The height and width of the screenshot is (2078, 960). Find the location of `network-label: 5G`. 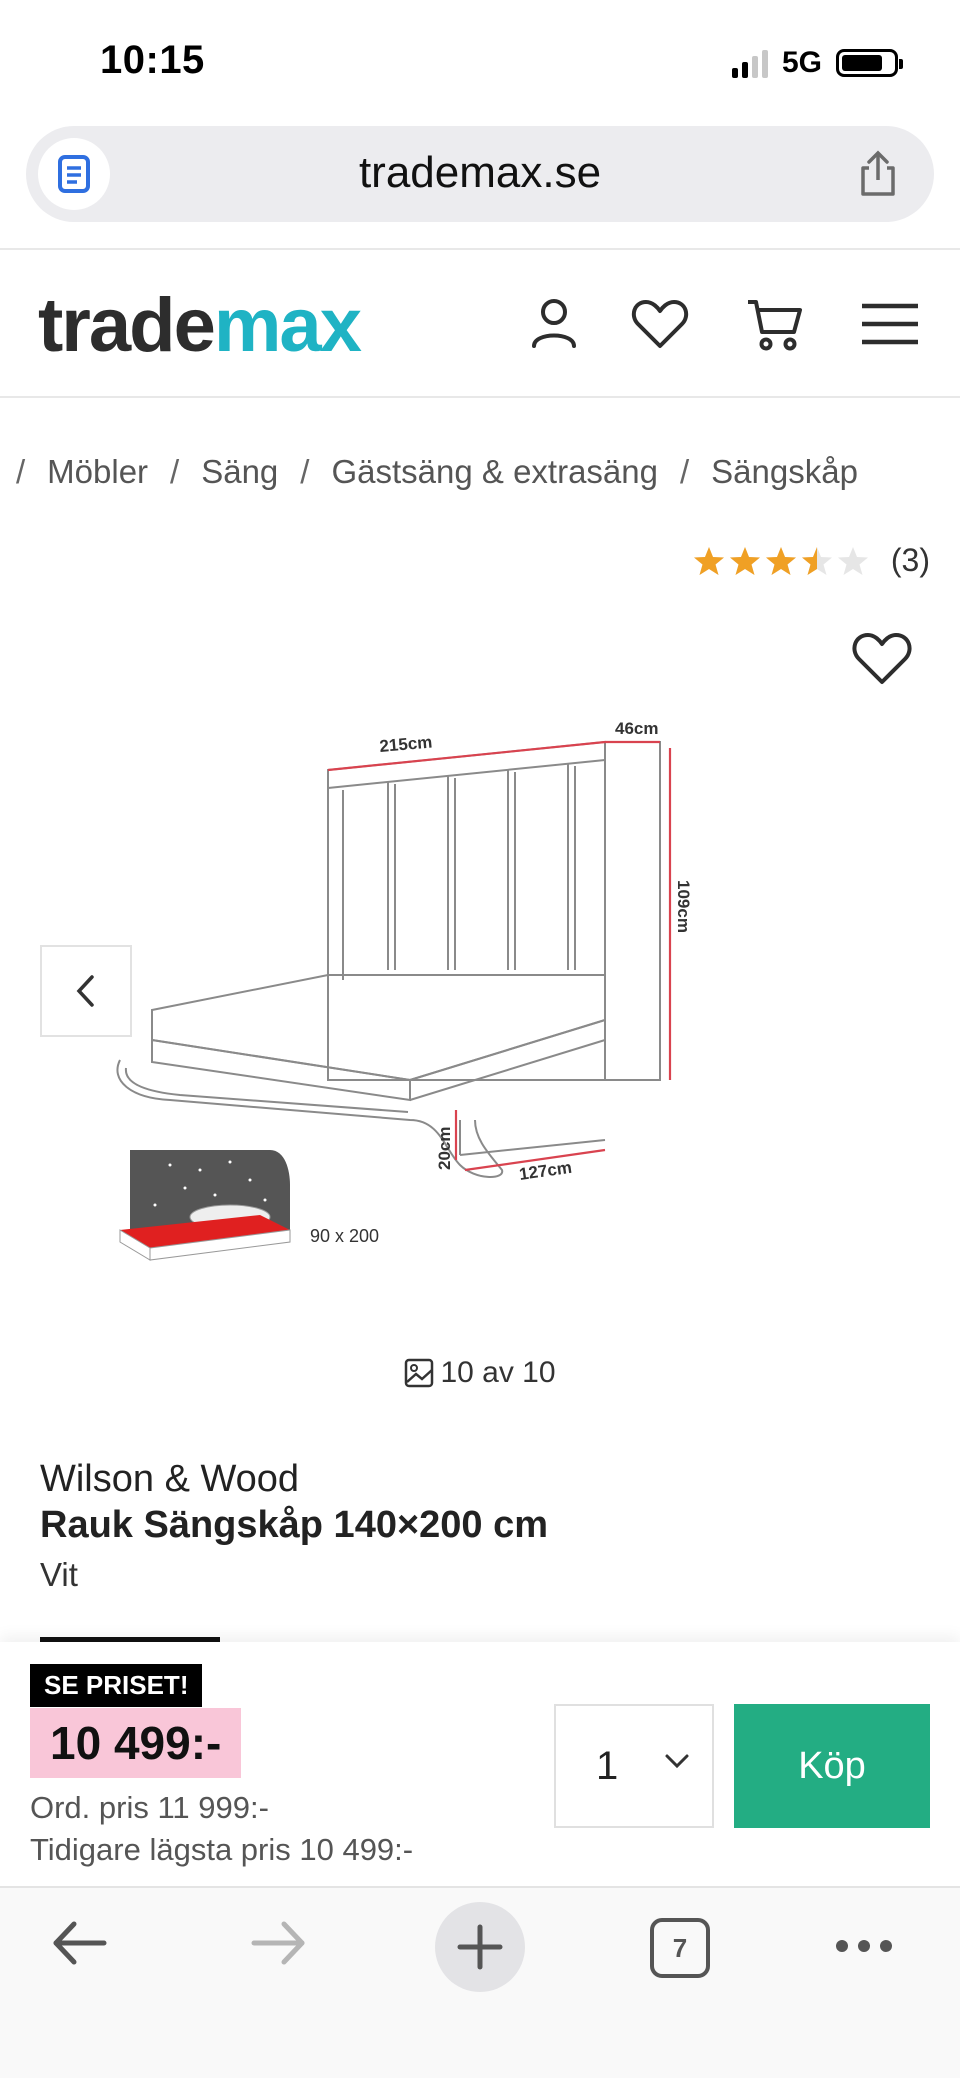

network-label: 5G is located at coordinates (801, 62).